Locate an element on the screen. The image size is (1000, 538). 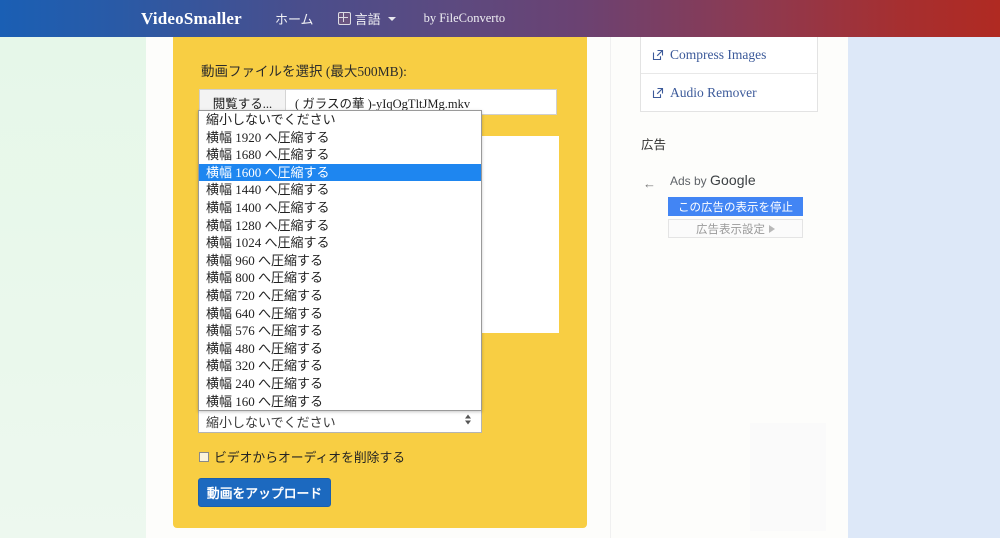
dropdown-option: 横幅 800 へ圧縮する is located at coordinates (340, 278).